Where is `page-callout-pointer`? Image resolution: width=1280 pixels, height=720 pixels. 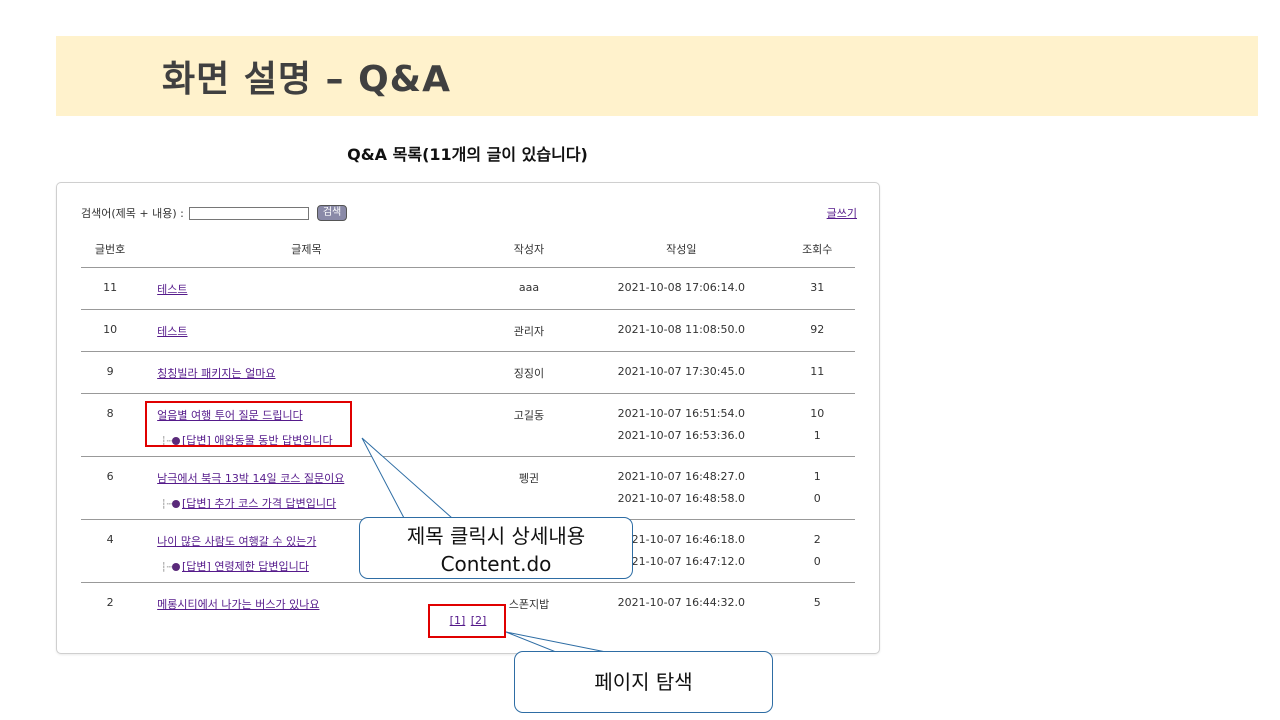 page-callout-pointer is located at coordinates (556, 642).